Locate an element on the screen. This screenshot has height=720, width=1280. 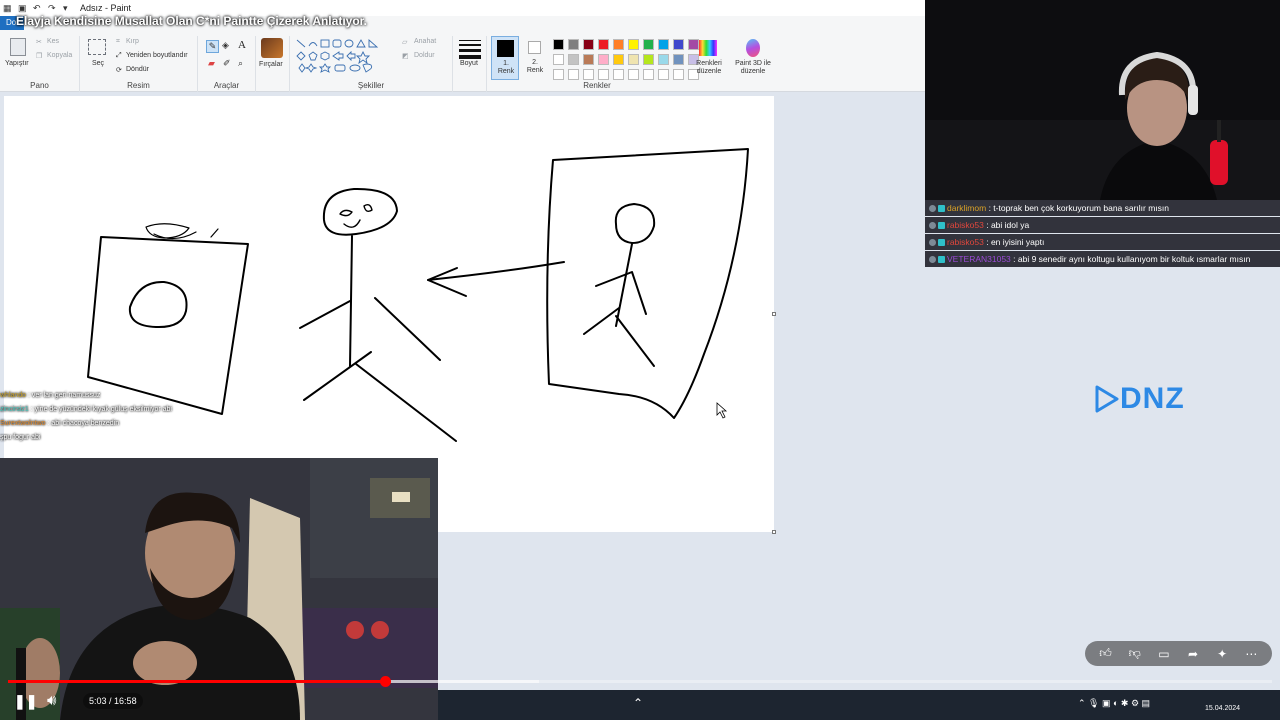
tray-icons: ⌃ 🎙︎ ▣ ◐ ✱ ⚙ ▤ is located at coordinates (1114, 703).